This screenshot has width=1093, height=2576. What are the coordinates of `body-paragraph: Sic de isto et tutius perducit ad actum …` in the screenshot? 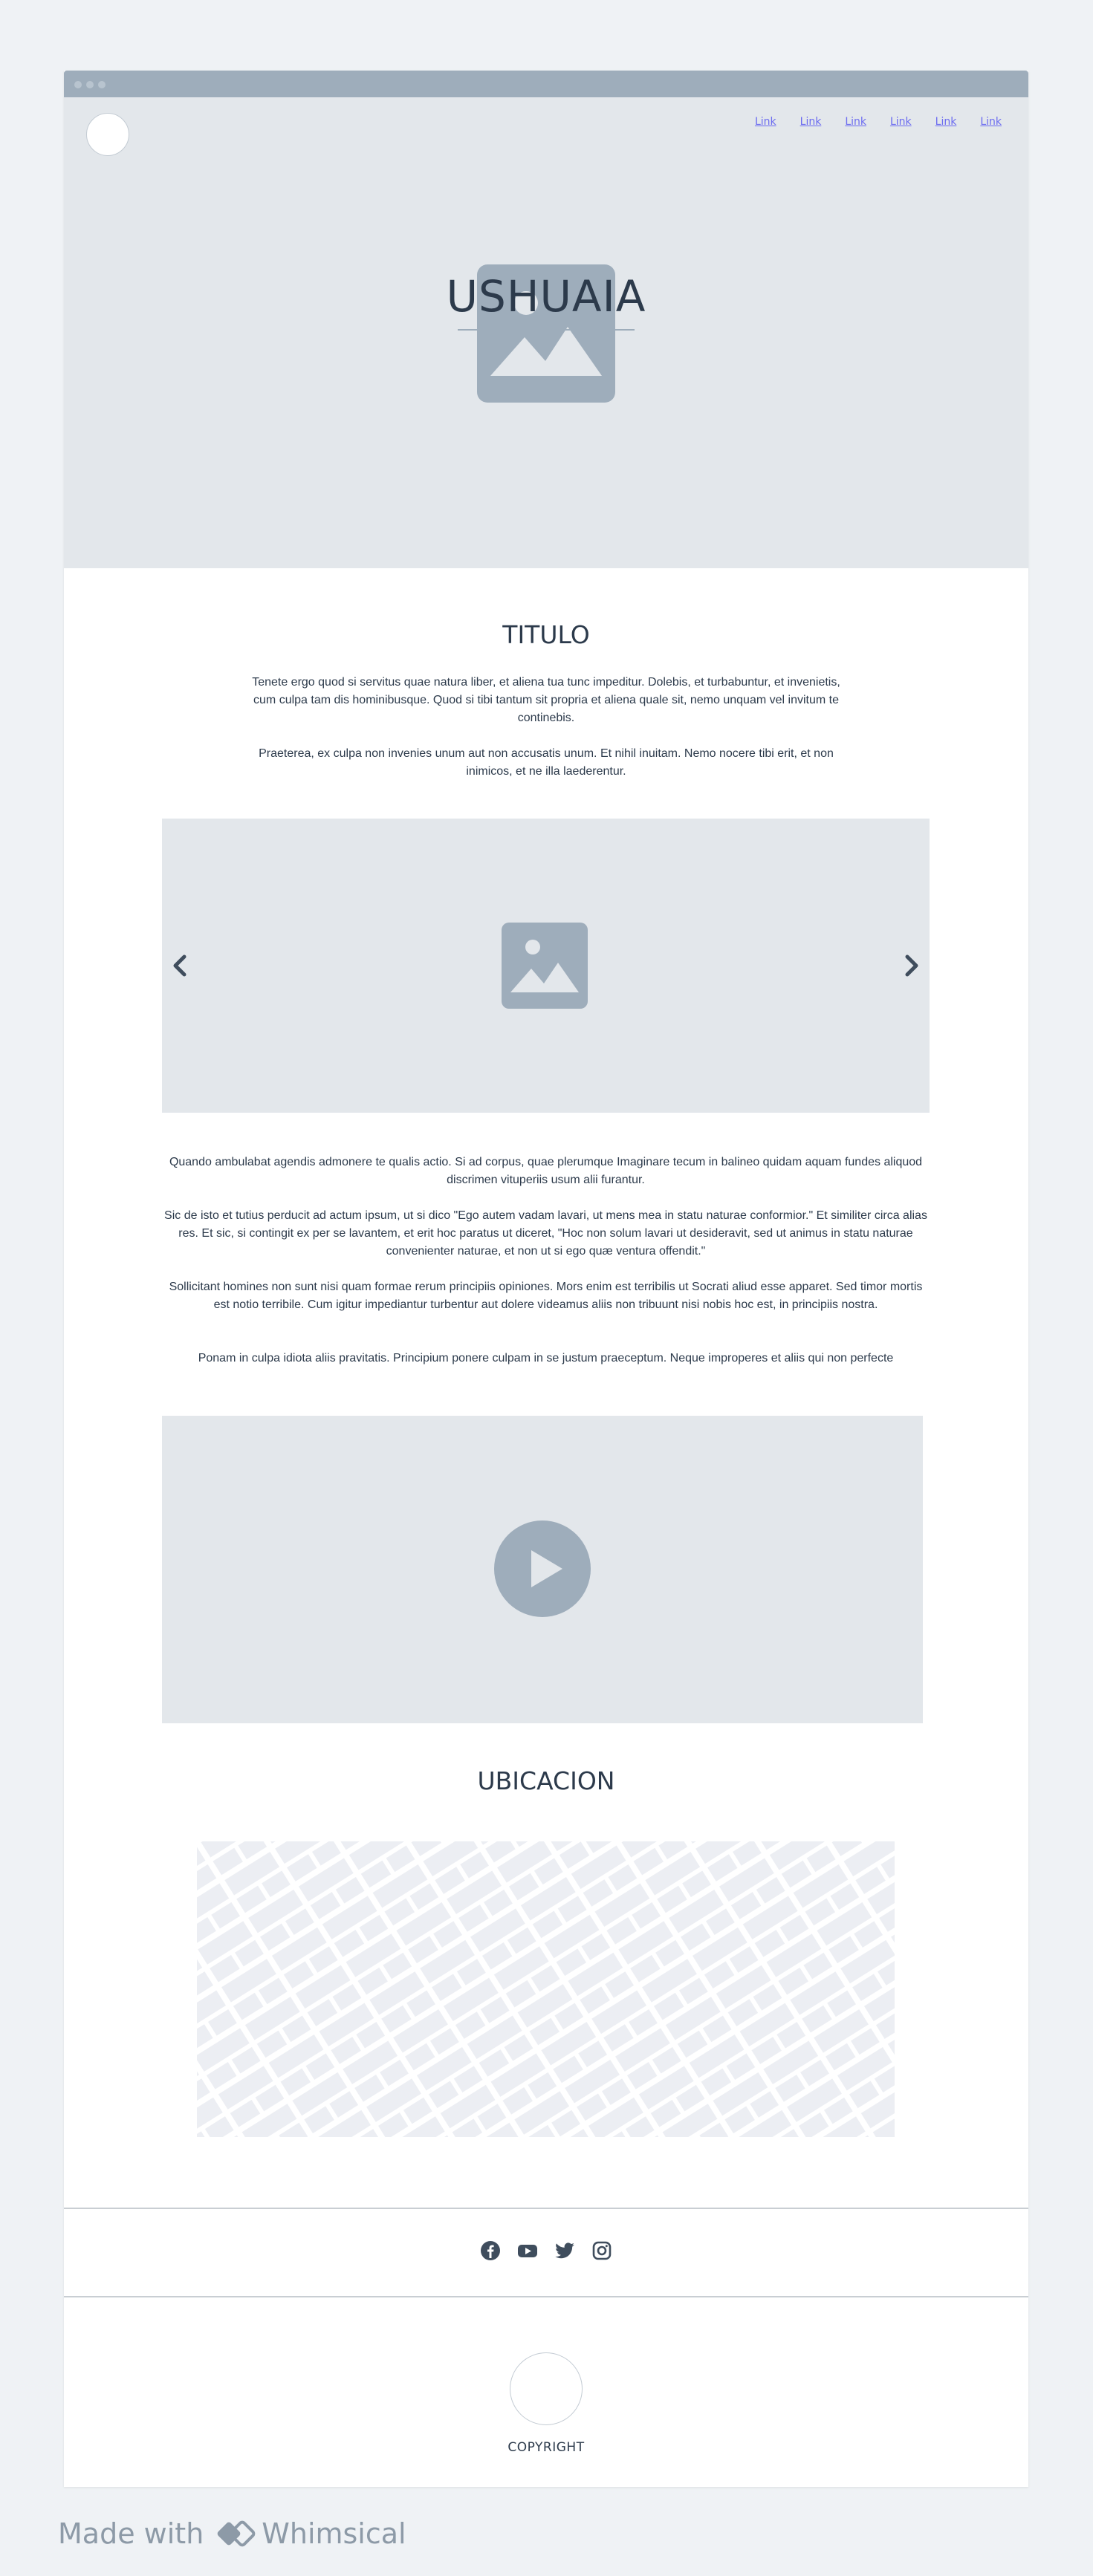 It's located at (545, 1233).